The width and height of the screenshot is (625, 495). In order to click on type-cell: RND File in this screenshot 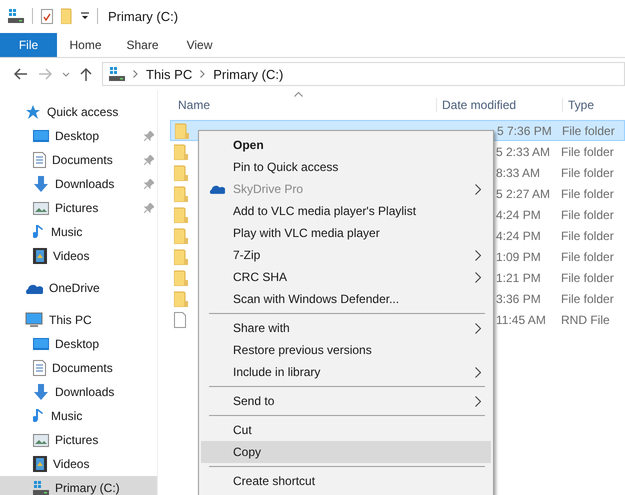, I will do `click(585, 319)`.